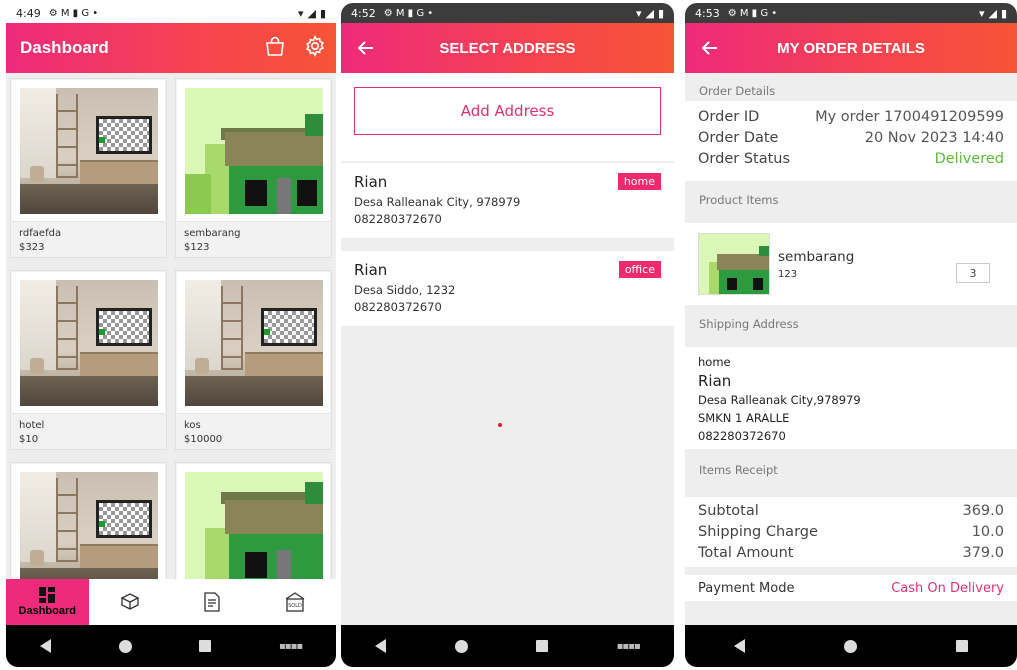 This screenshot has width=1017, height=670. I want to click on address-name: Rian, so click(371, 270).